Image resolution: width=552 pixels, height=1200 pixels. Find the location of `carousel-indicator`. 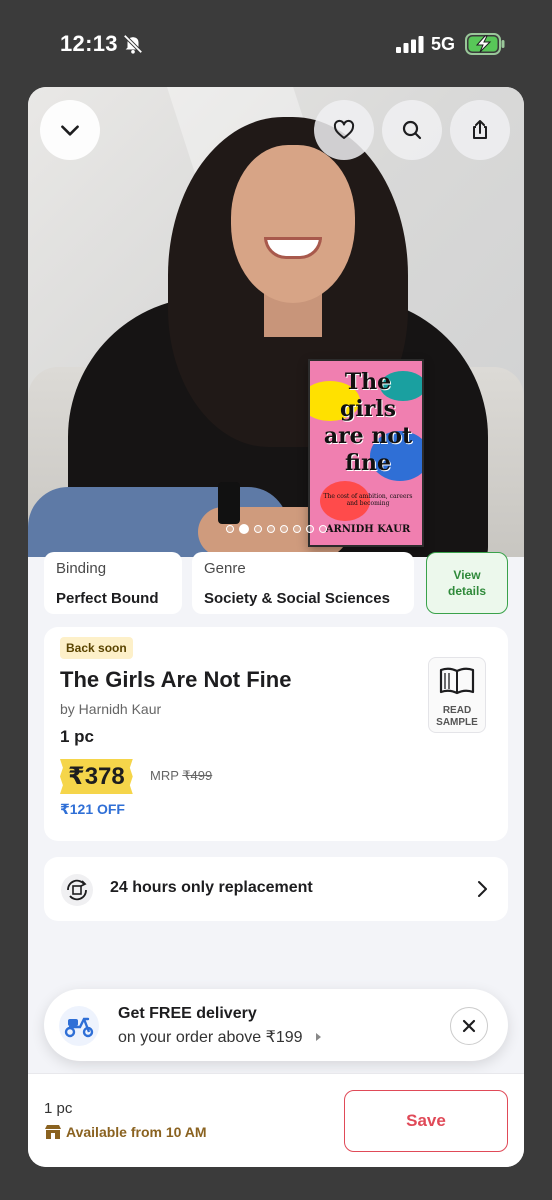

carousel-indicator is located at coordinates (276, 529).